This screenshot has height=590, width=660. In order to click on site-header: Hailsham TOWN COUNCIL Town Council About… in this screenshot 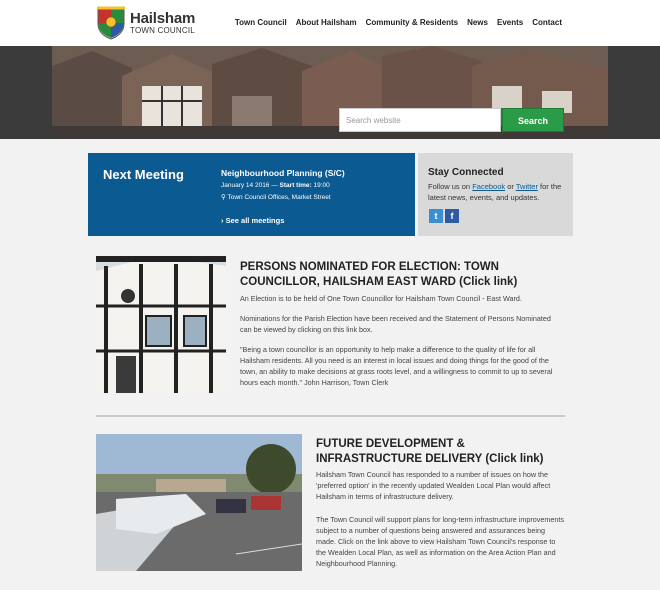, I will do `click(330, 23)`.